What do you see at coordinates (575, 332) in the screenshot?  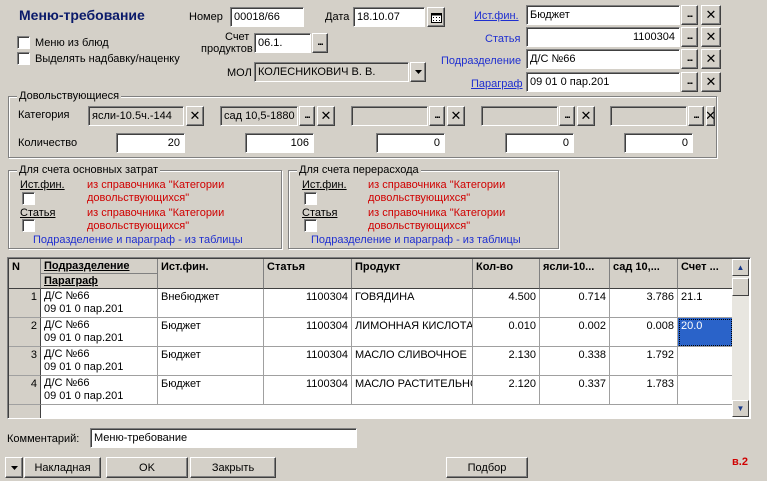 I see `row-yasli: 0.002` at bounding box center [575, 332].